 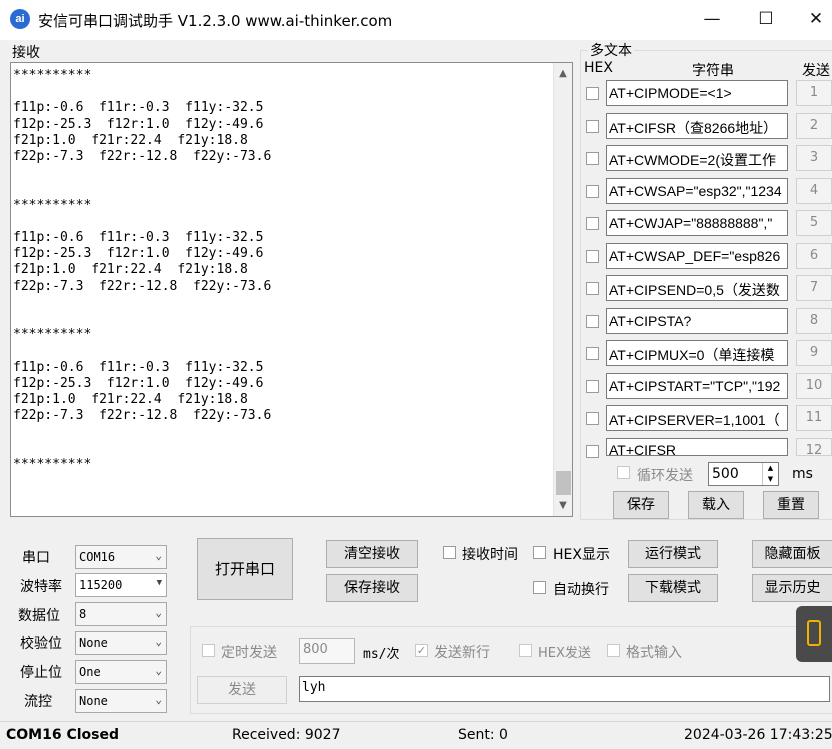 I want to click on show-history-button: 显示历史, so click(x=792, y=588).